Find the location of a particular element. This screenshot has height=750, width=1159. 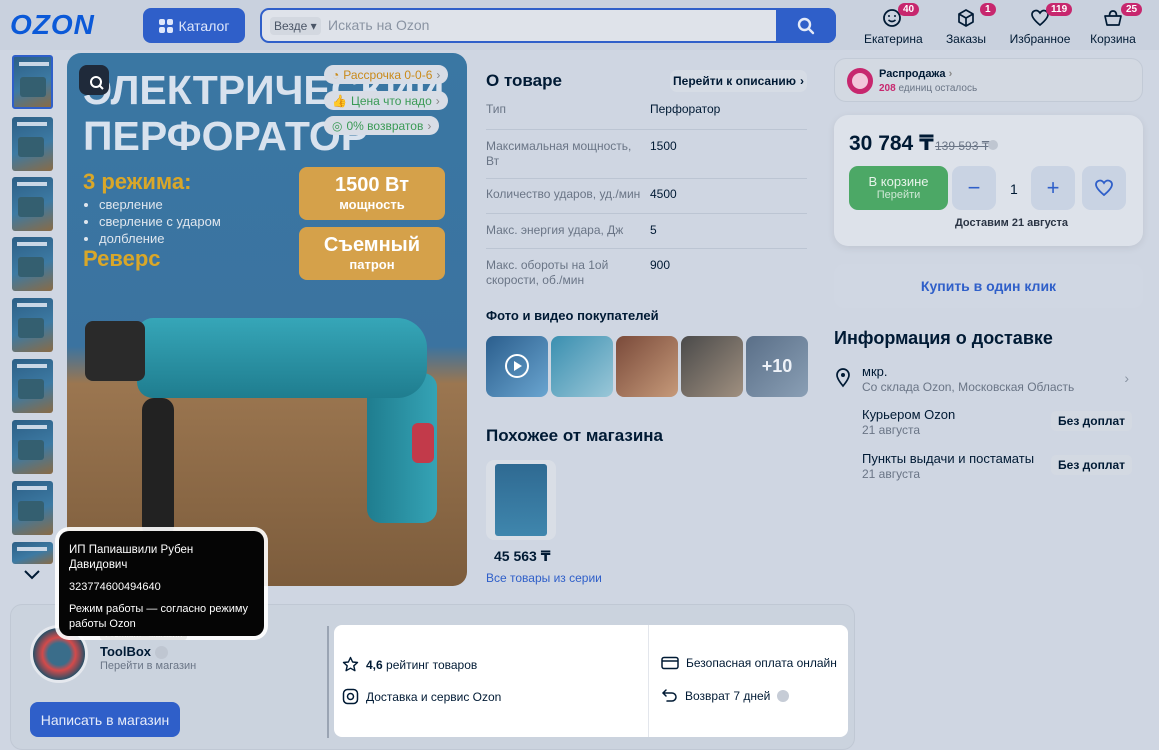

search-input is located at coordinates (548, 25).